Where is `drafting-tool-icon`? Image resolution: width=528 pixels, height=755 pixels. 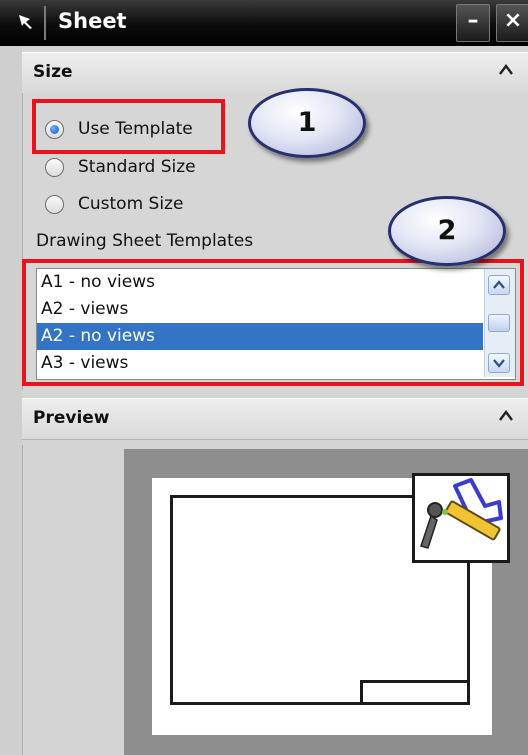 drafting-tool-icon is located at coordinates (461, 518).